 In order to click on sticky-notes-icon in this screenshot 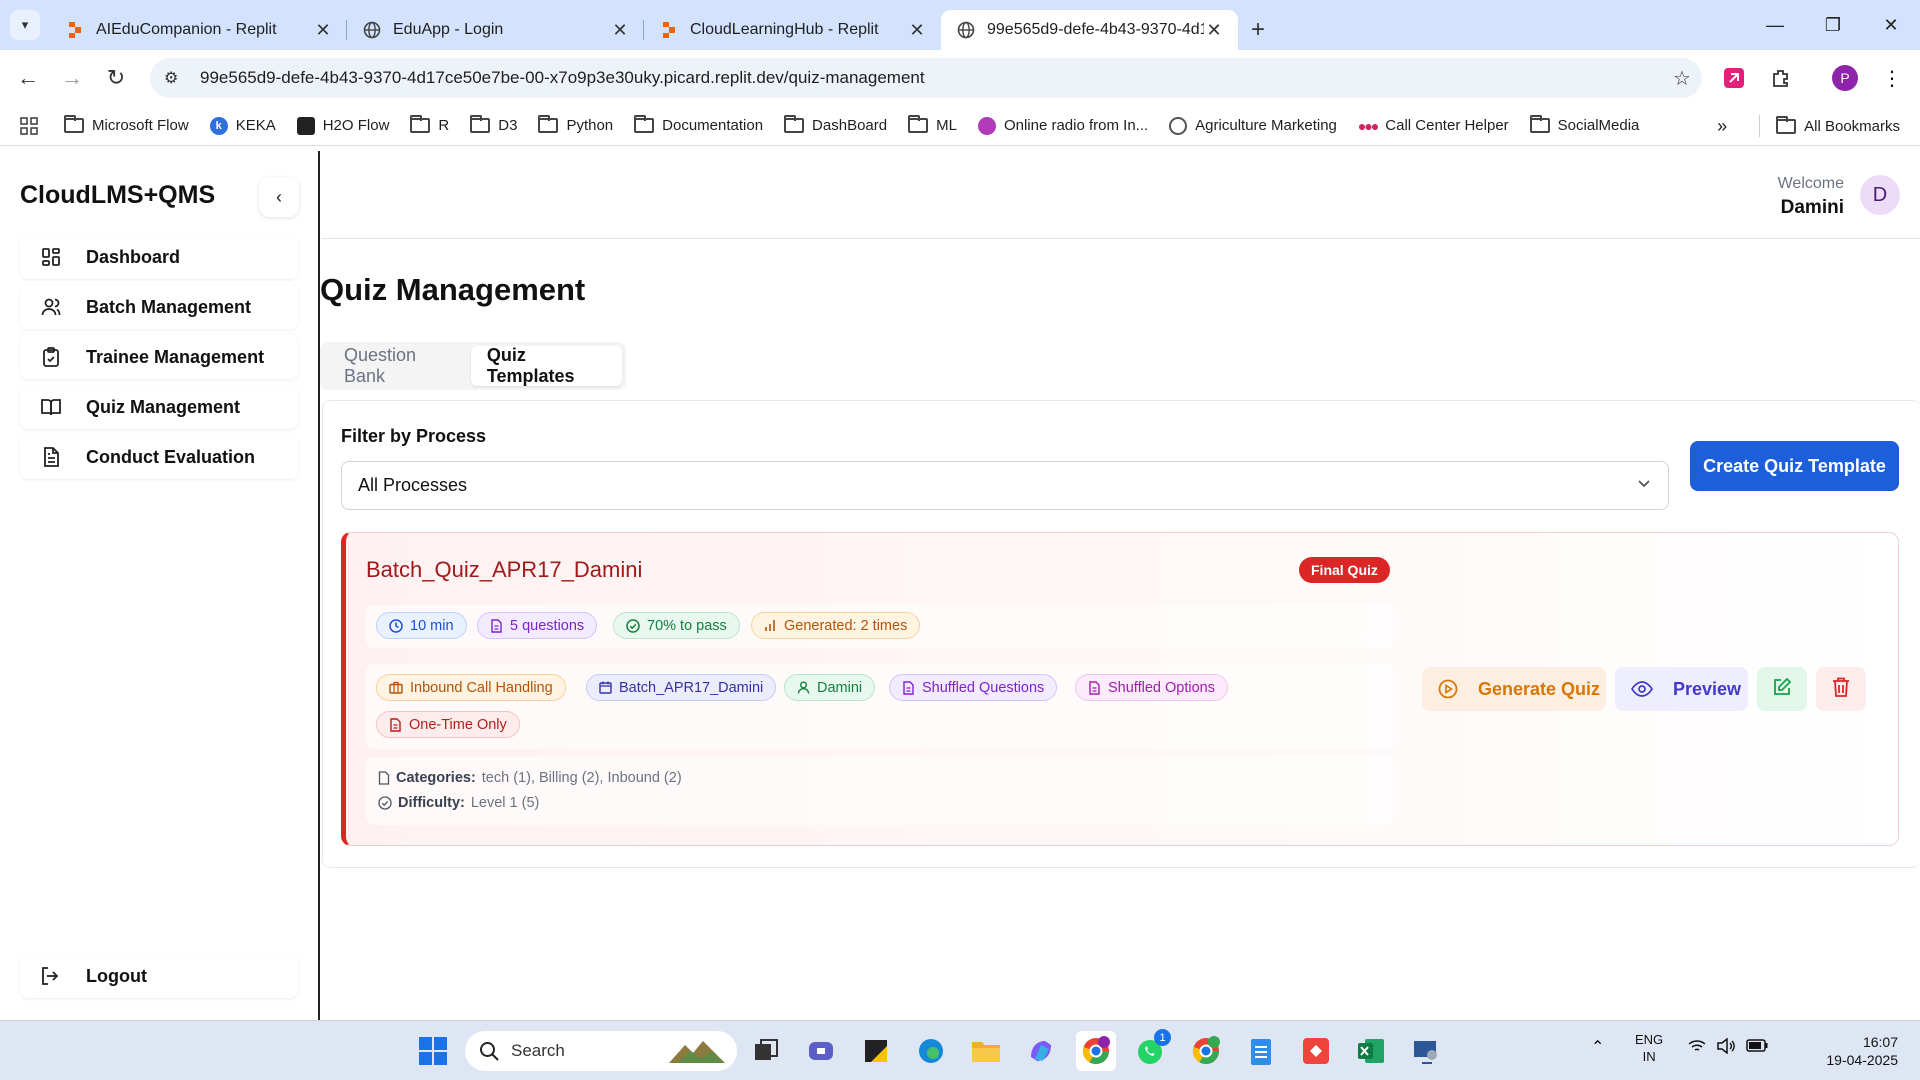, I will do `click(876, 1051)`.